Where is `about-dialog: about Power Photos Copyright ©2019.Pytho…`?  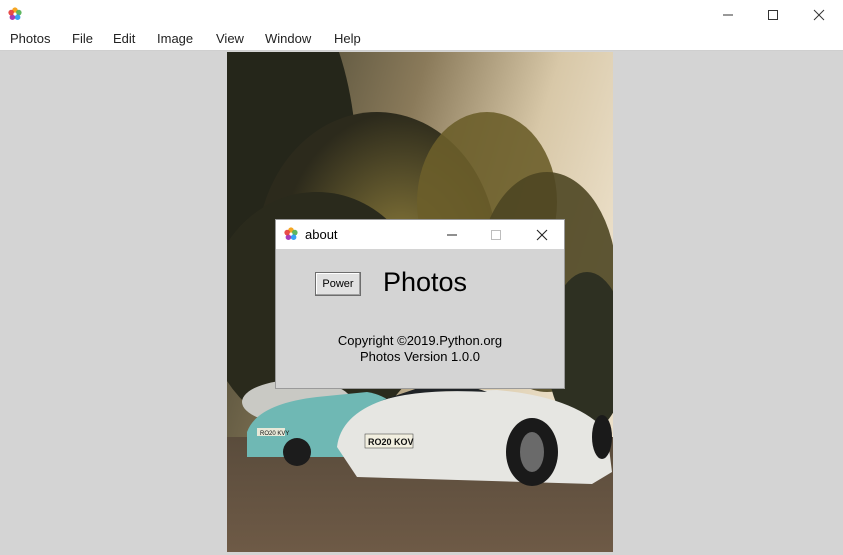 about-dialog: about Power Photos Copyright ©2019.Pytho… is located at coordinates (420, 304).